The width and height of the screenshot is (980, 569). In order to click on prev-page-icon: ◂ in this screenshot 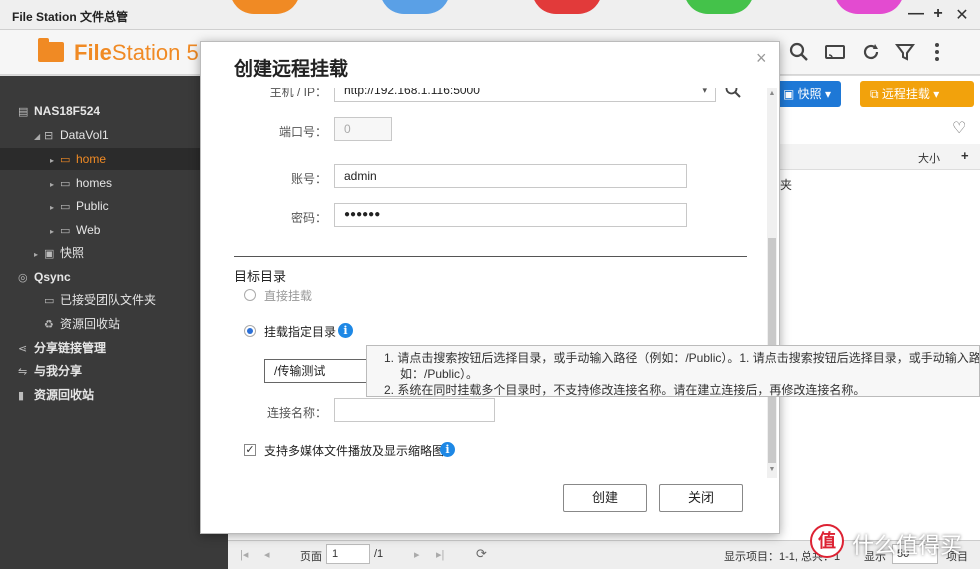, I will do `click(267, 554)`.